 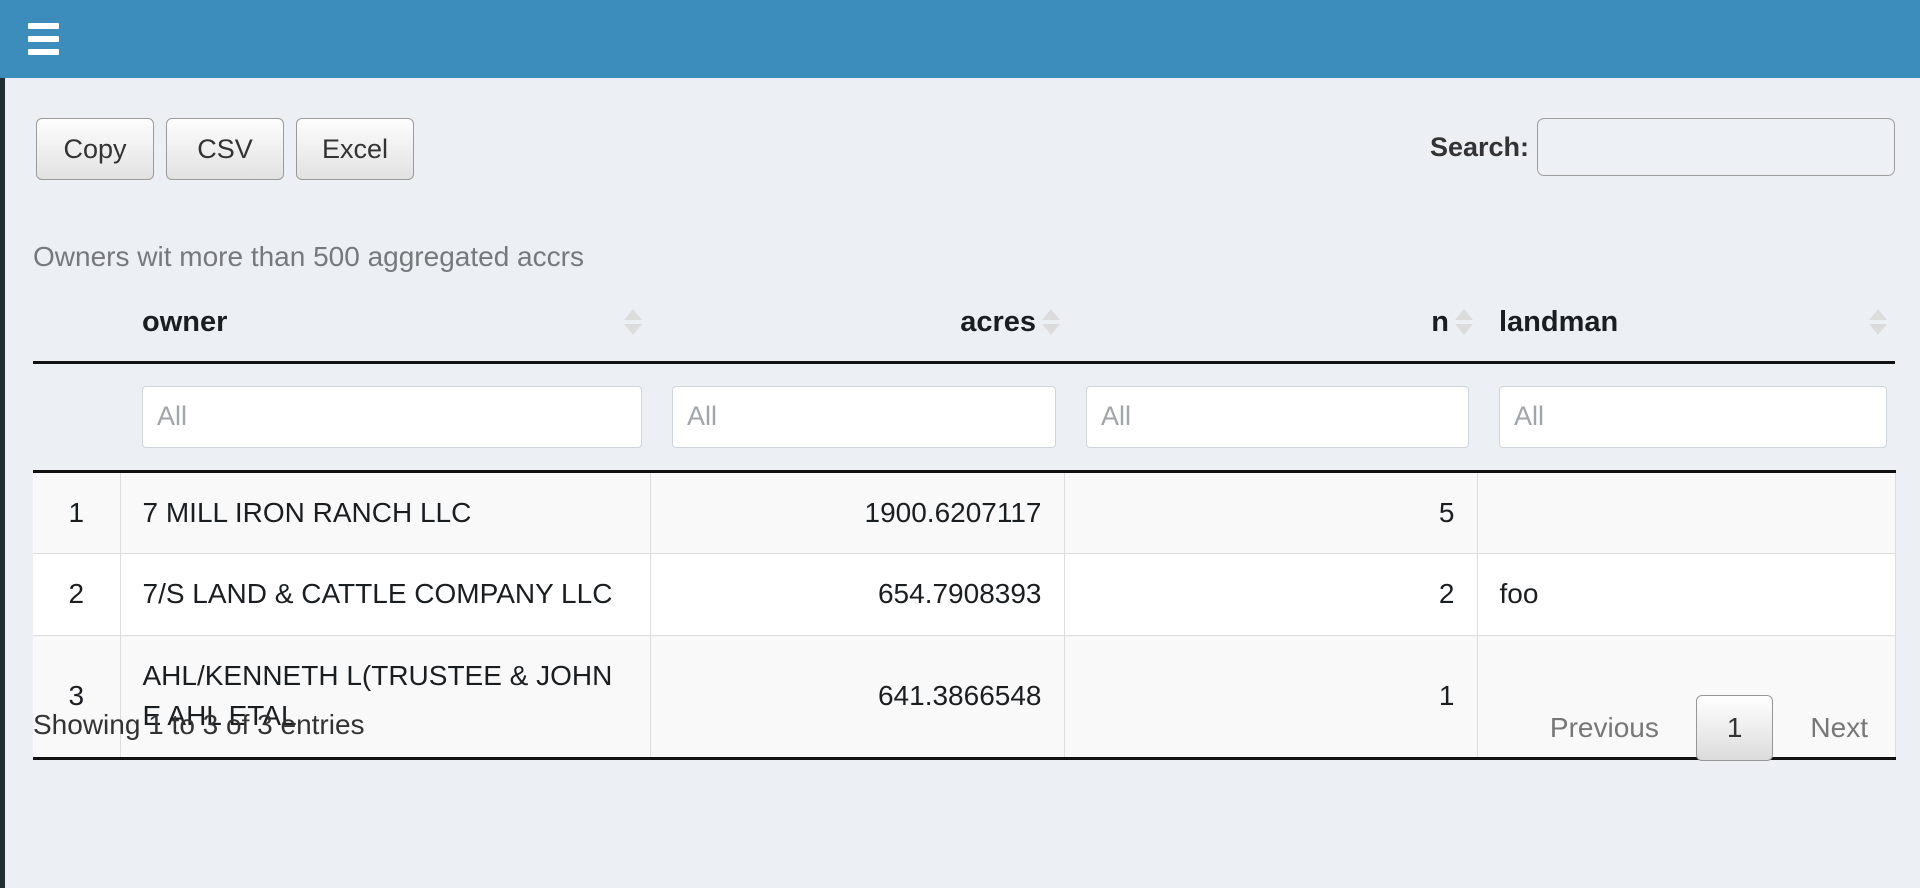 What do you see at coordinates (998, 321) in the screenshot?
I see `column-header-acres-label: acres` at bounding box center [998, 321].